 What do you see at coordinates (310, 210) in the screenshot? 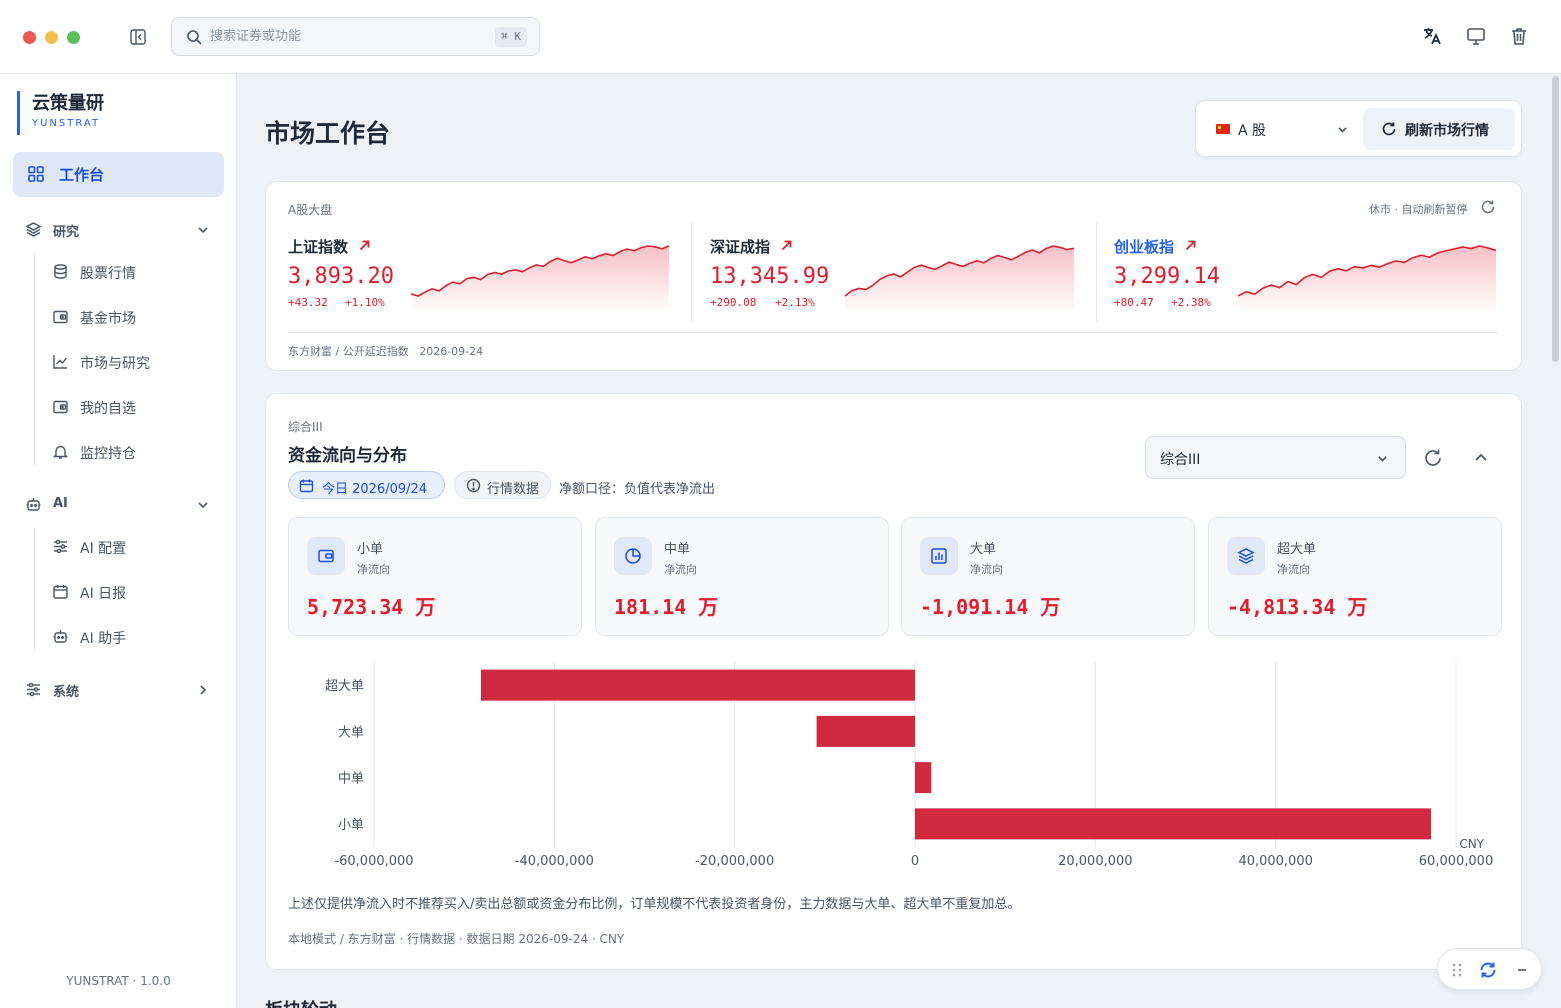
I see `indices-card-label: A股大盘` at bounding box center [310, 210].